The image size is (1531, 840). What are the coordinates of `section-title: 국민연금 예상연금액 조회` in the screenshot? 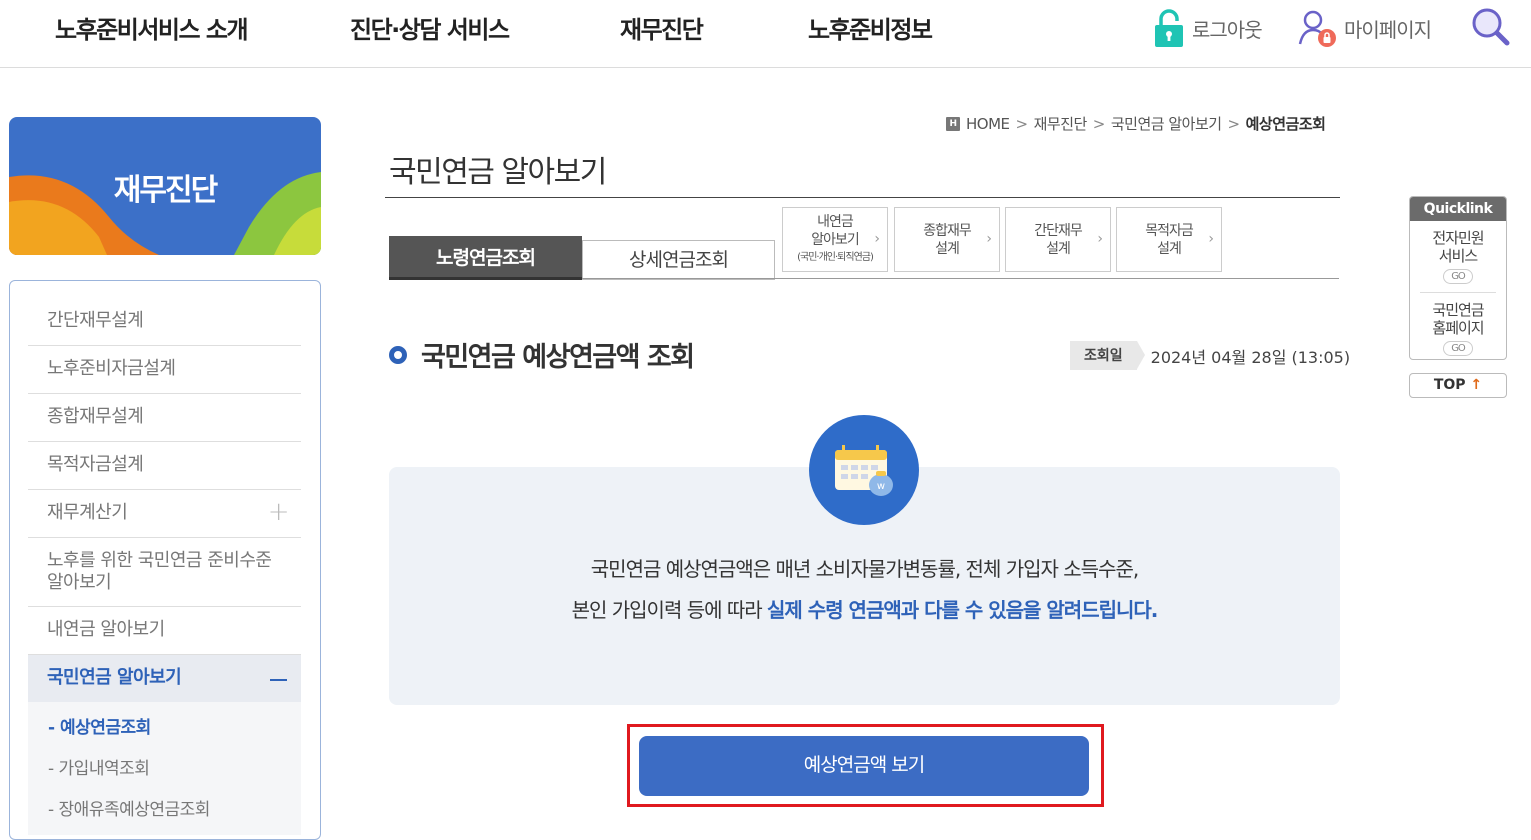 It's located at (542, 354).